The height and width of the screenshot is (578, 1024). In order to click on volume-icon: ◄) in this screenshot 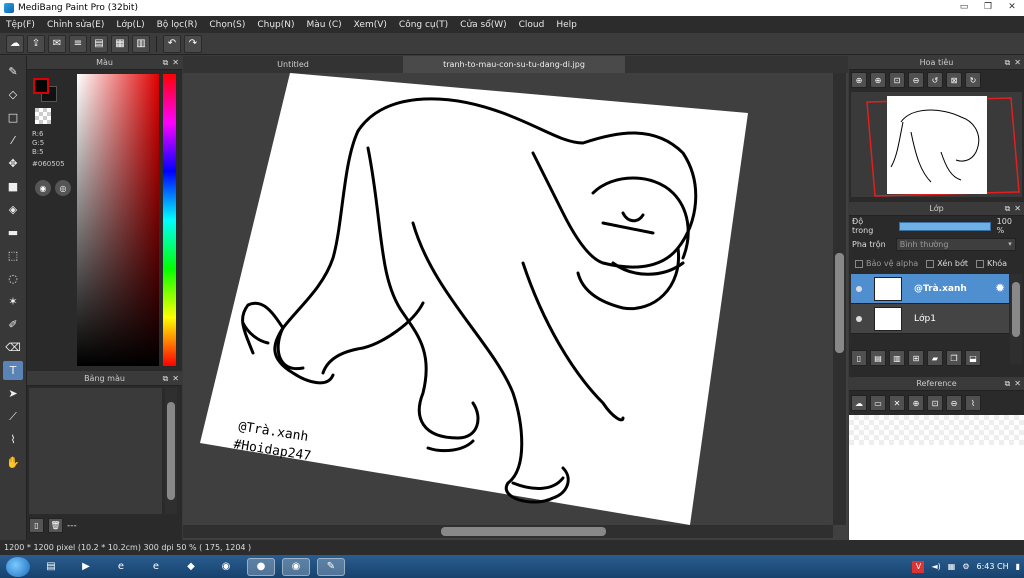, I will do `click(935, 566)`.